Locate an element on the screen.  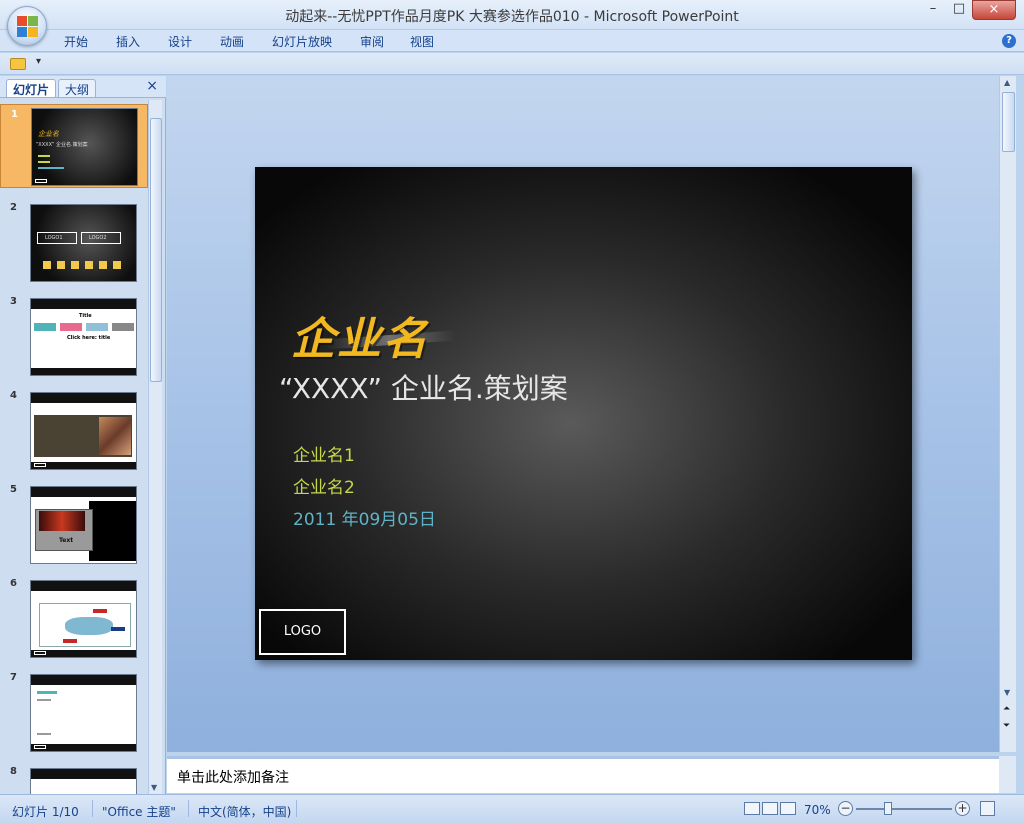
notes-placeholder: 单击此处添加备注 is located at coordinates (233, 777).